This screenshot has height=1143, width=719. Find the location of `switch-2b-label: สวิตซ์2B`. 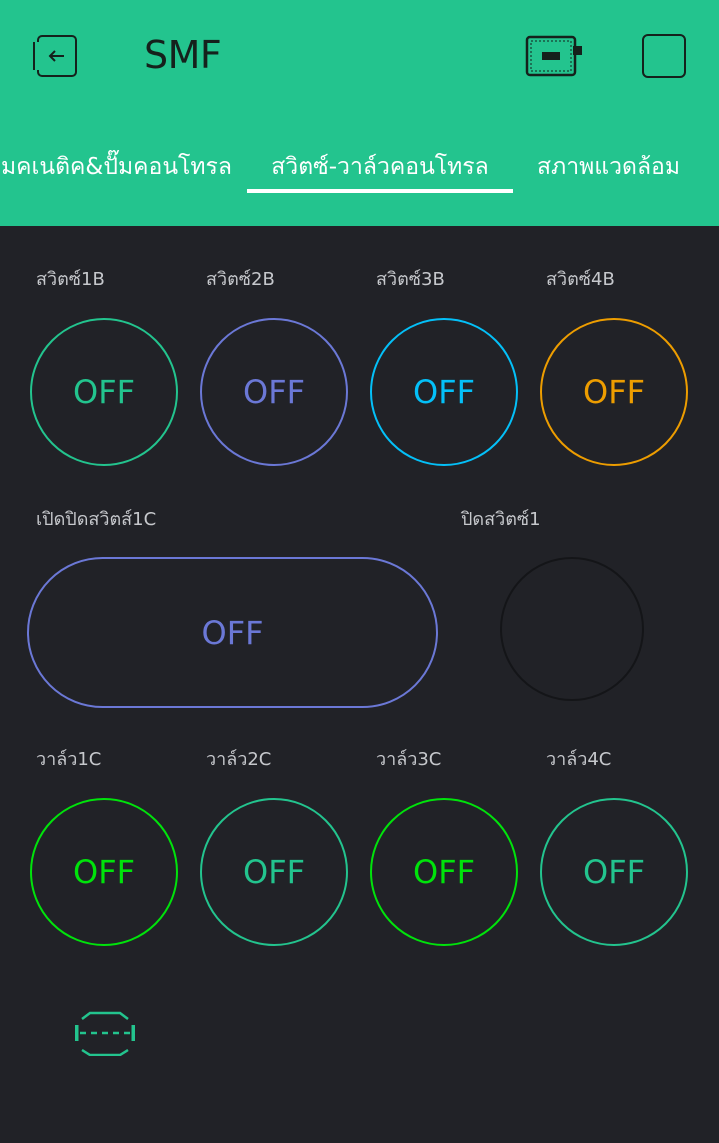

switch-2b-label: สวิตซ์2B is located at coordinates (240, 279).